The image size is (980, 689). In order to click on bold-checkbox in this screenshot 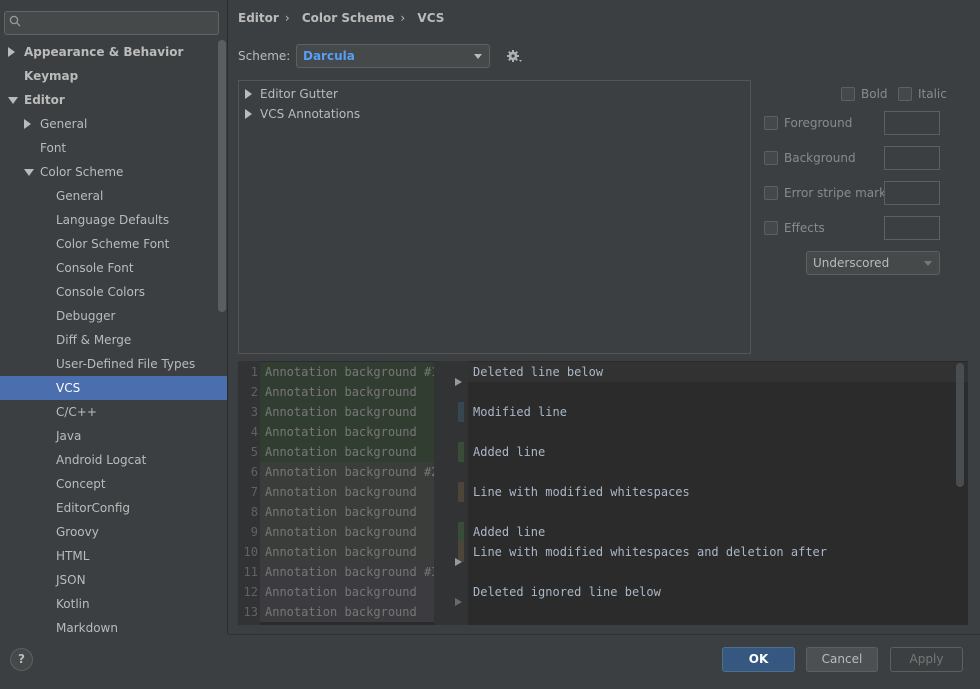, I will do `click(848, 94)`.